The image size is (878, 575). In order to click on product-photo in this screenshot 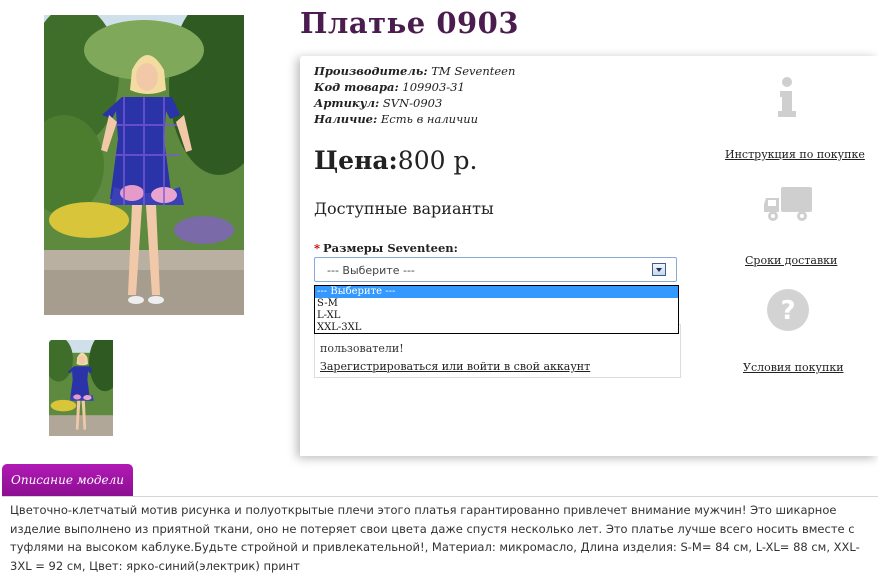, I will do `click(144, 165)`.